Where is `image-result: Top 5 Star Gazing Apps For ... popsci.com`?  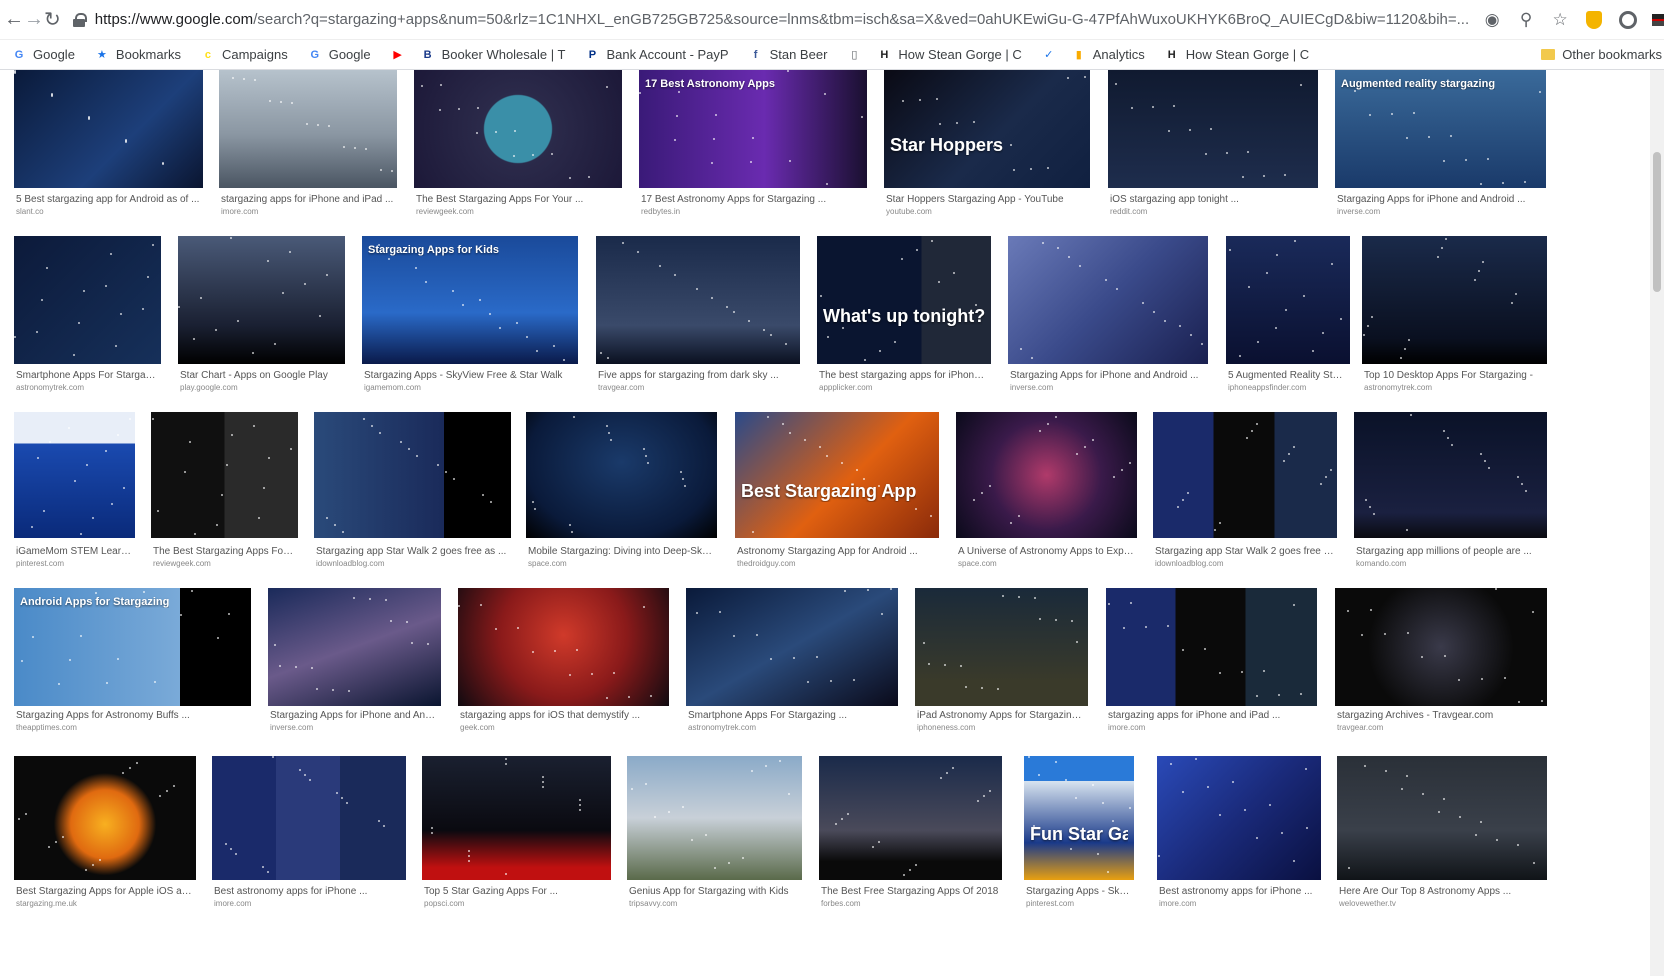
image-result: Top 5 Star Gazing Apps For ... popsci.com is located at coordinates (516, 834).